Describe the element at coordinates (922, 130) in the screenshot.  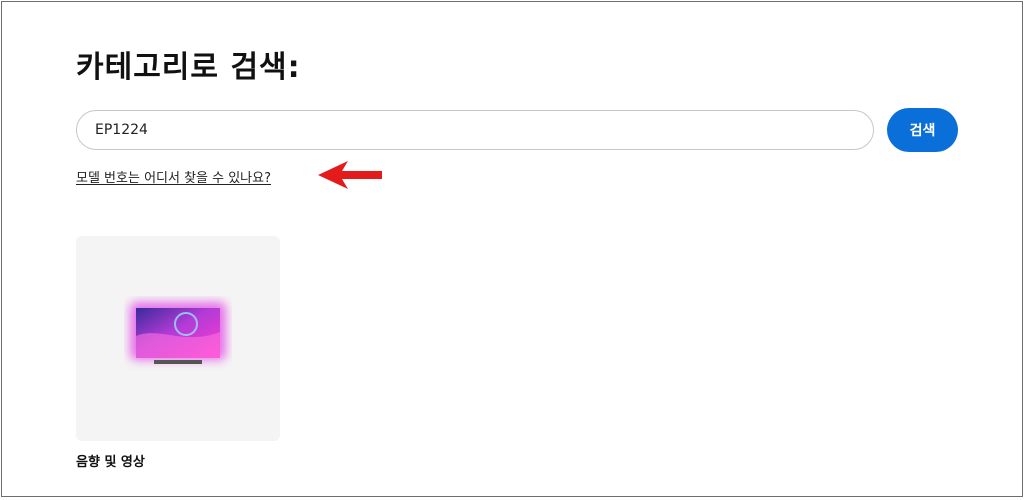
I see `search-button: 검색` at that location.